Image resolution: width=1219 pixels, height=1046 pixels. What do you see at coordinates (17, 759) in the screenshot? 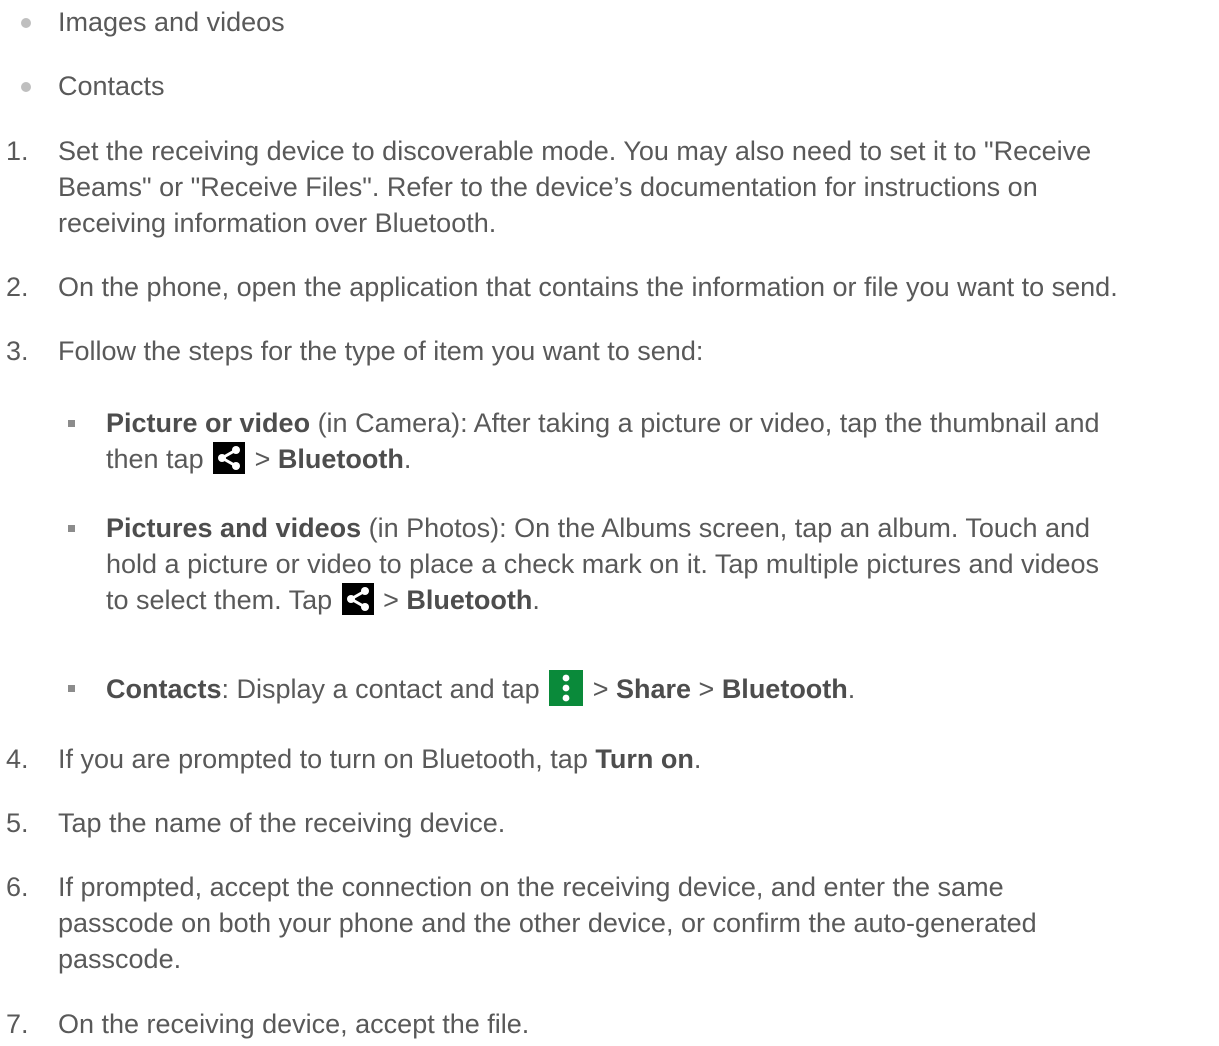
I see `step-number: 4.` at bounding box center [17, 759].